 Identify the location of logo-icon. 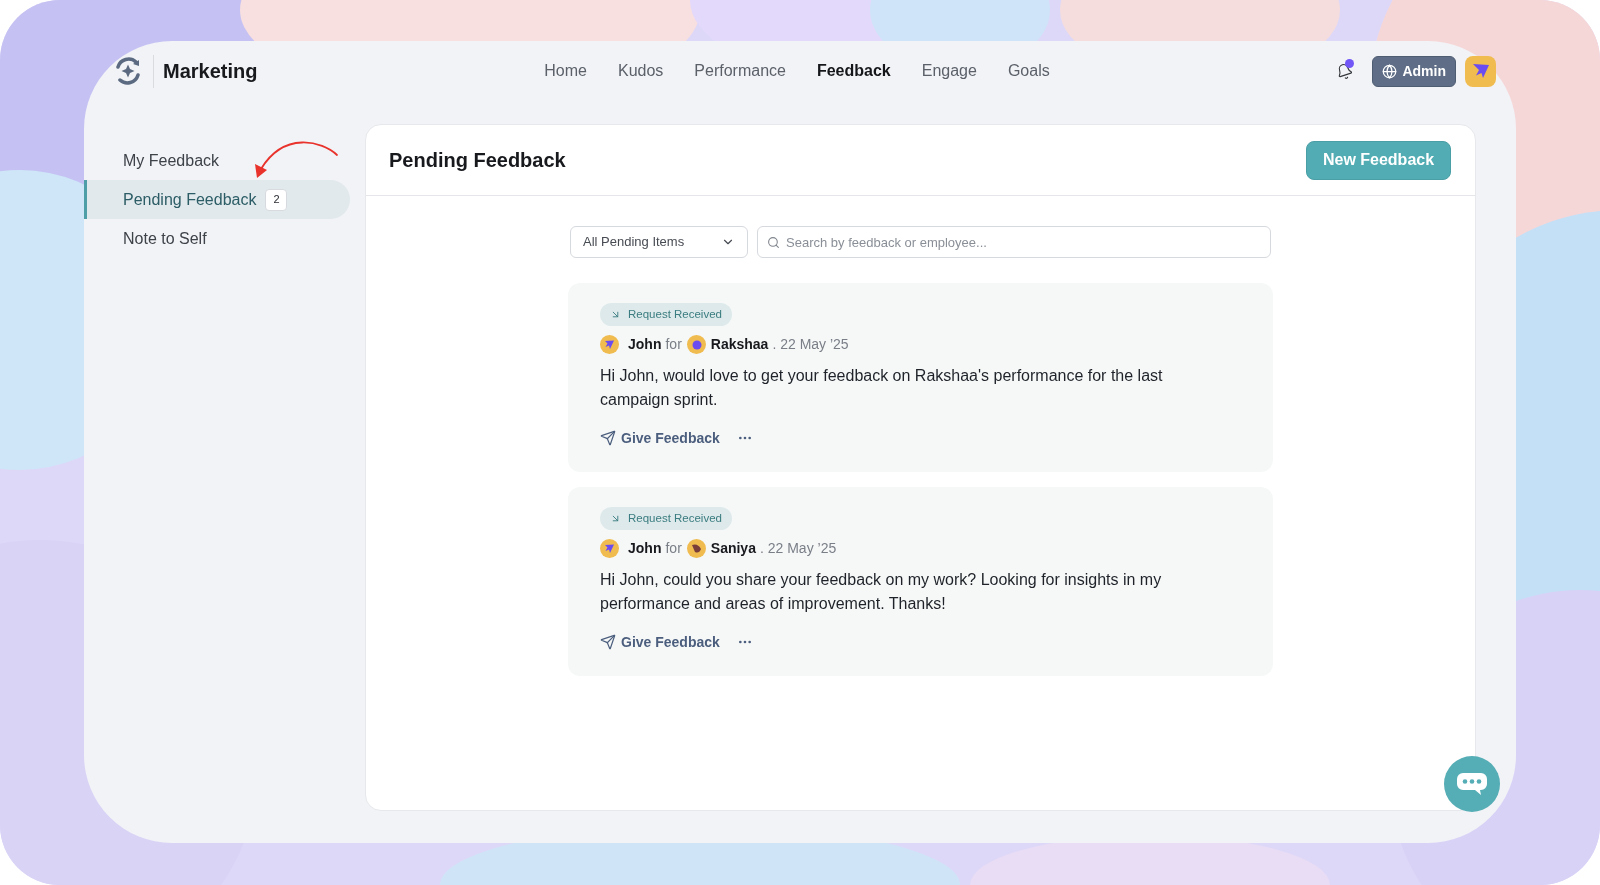
(128, 71).